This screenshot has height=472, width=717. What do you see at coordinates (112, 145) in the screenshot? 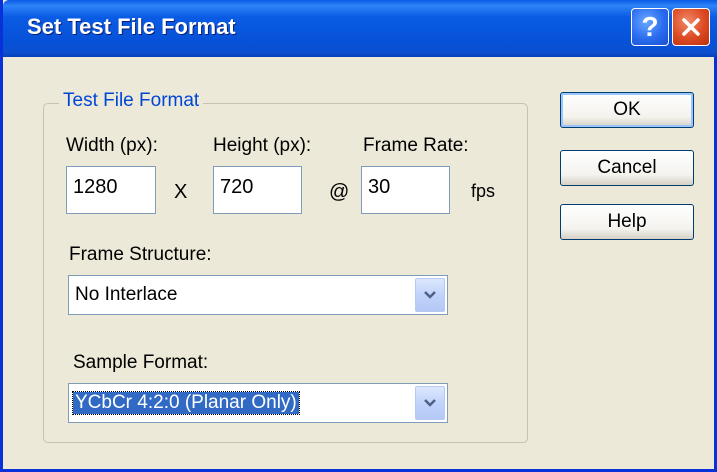
I see `width-label: Width (px):` at bounding box center [112, 145].